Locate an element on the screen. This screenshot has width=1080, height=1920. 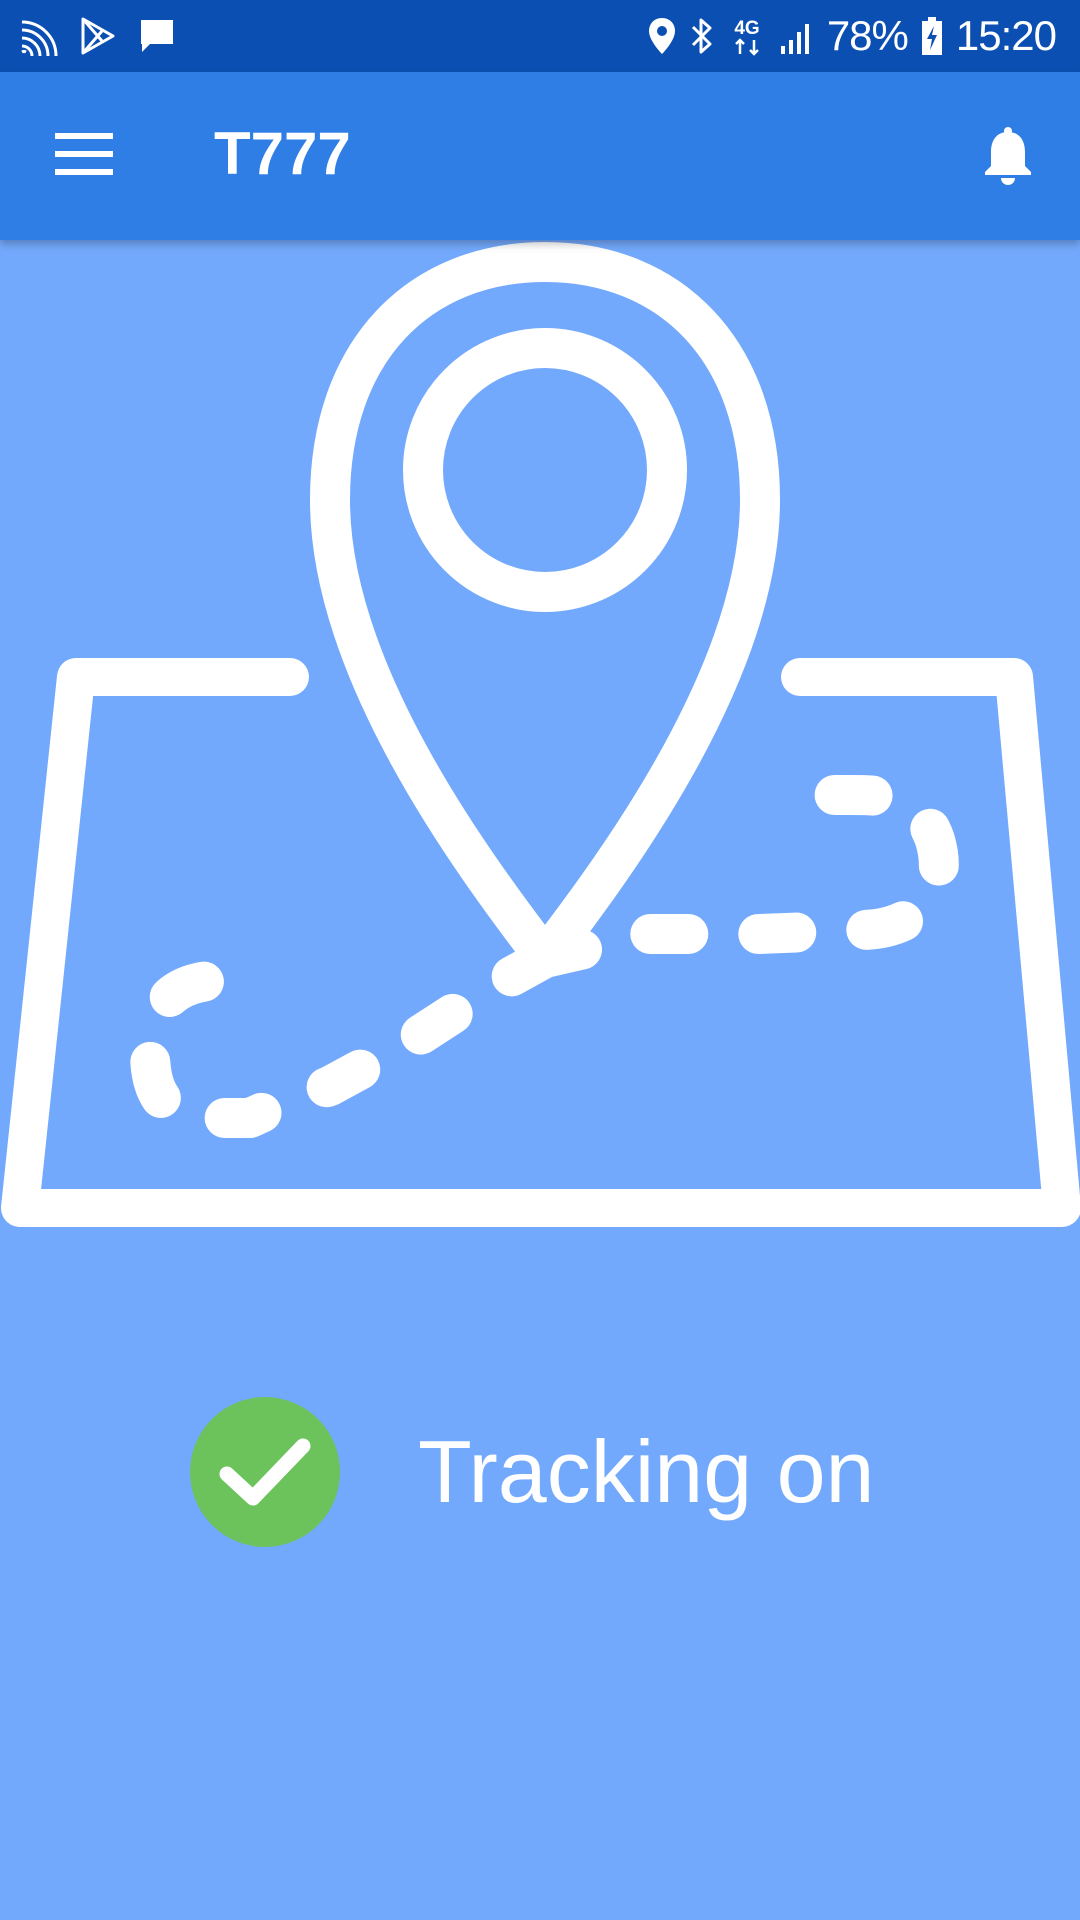
cast-icon is located at coordinates (38, 36).